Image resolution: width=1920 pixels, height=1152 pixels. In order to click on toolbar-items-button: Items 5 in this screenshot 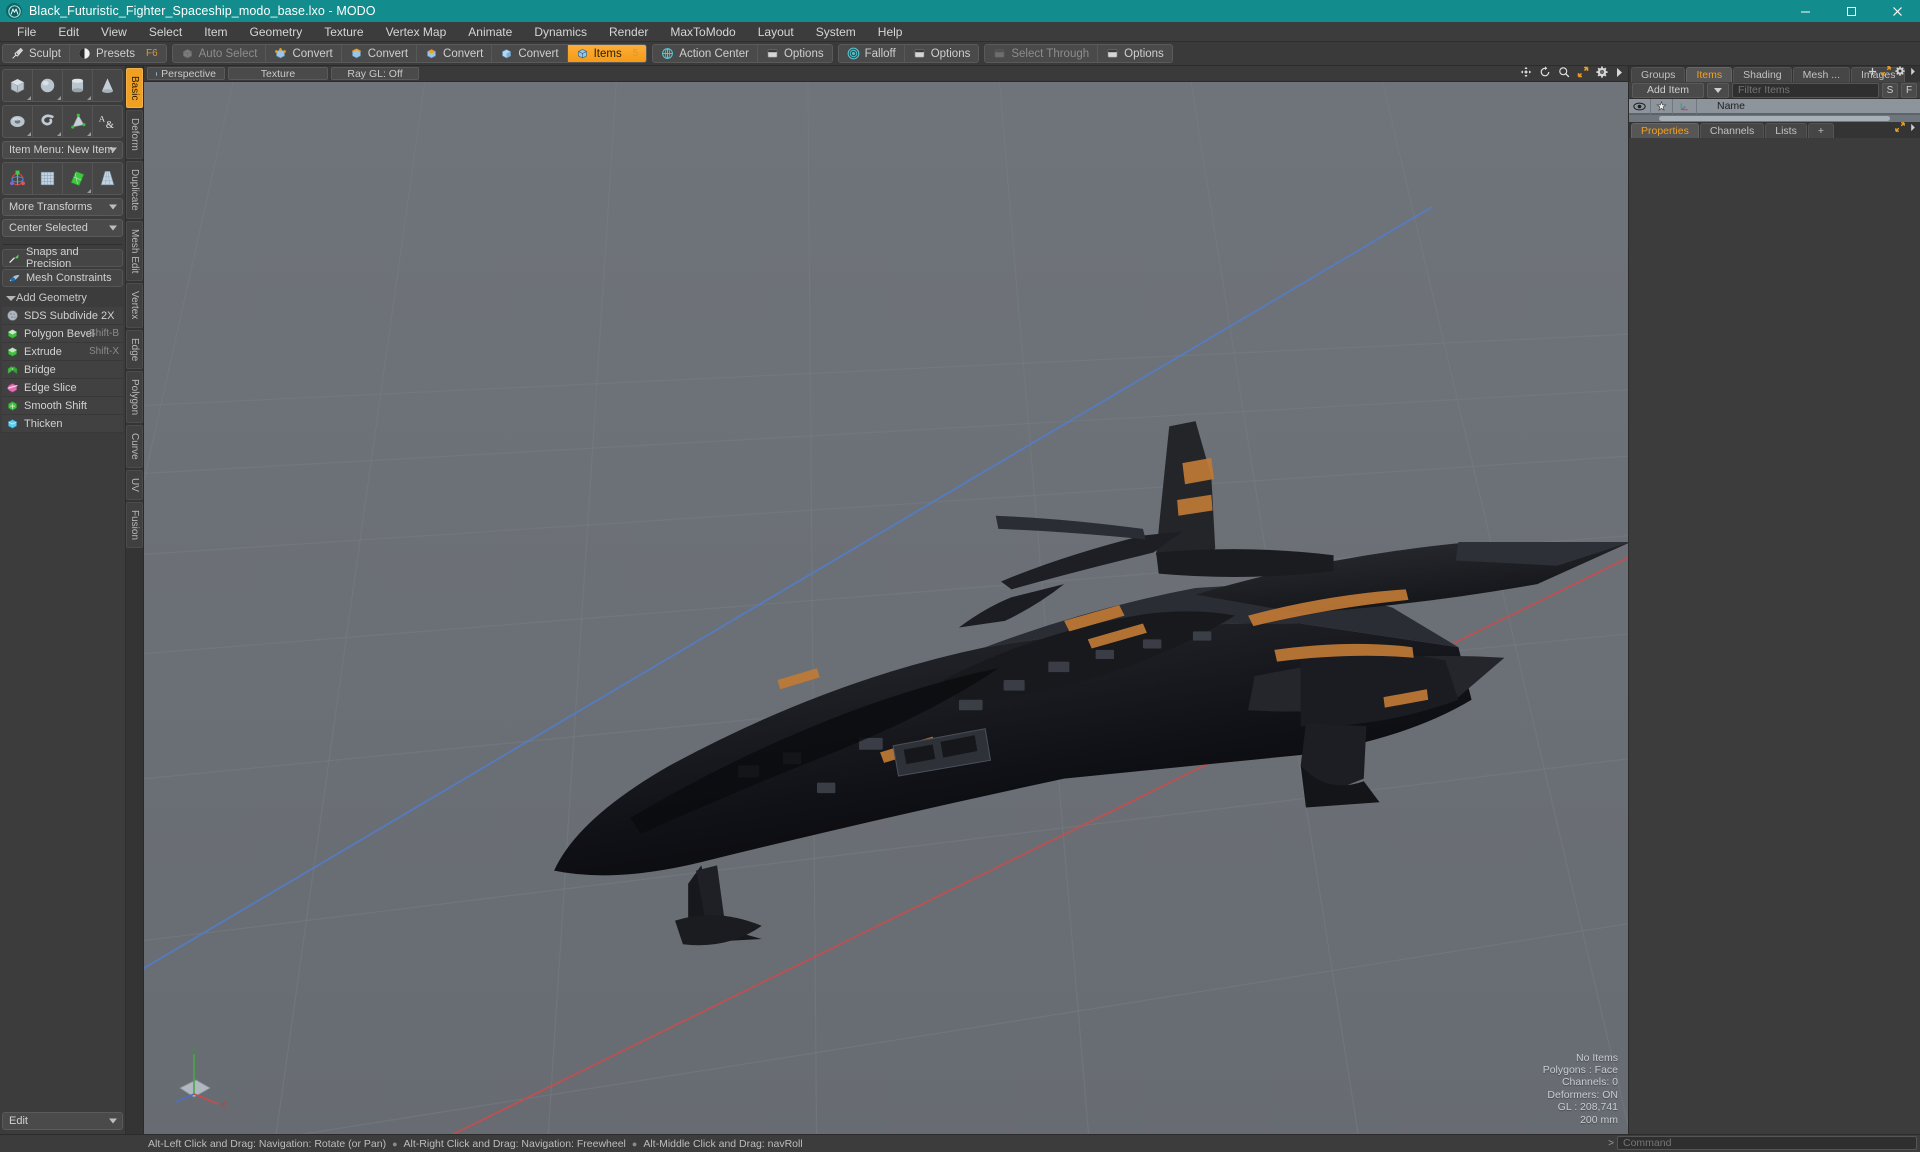, I will do `click(607, 53)`.